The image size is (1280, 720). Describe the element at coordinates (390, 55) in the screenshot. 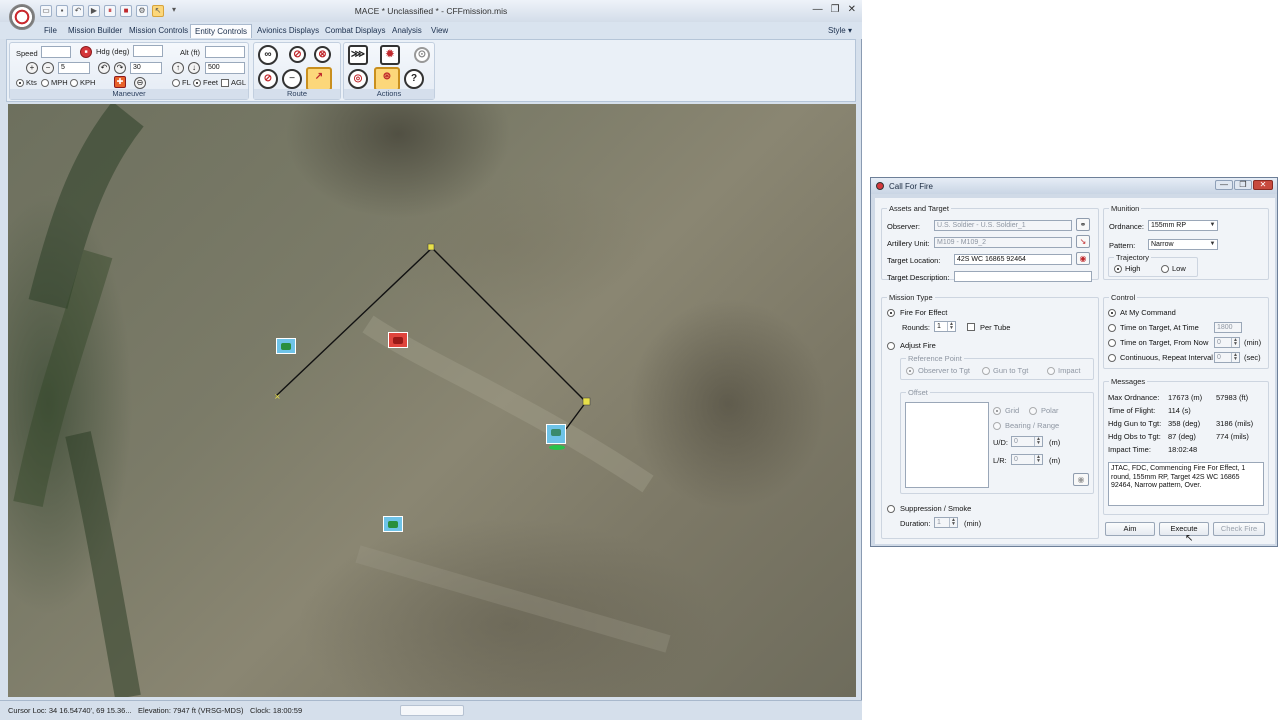

I see `action-fire-icon: ✹` at that location.